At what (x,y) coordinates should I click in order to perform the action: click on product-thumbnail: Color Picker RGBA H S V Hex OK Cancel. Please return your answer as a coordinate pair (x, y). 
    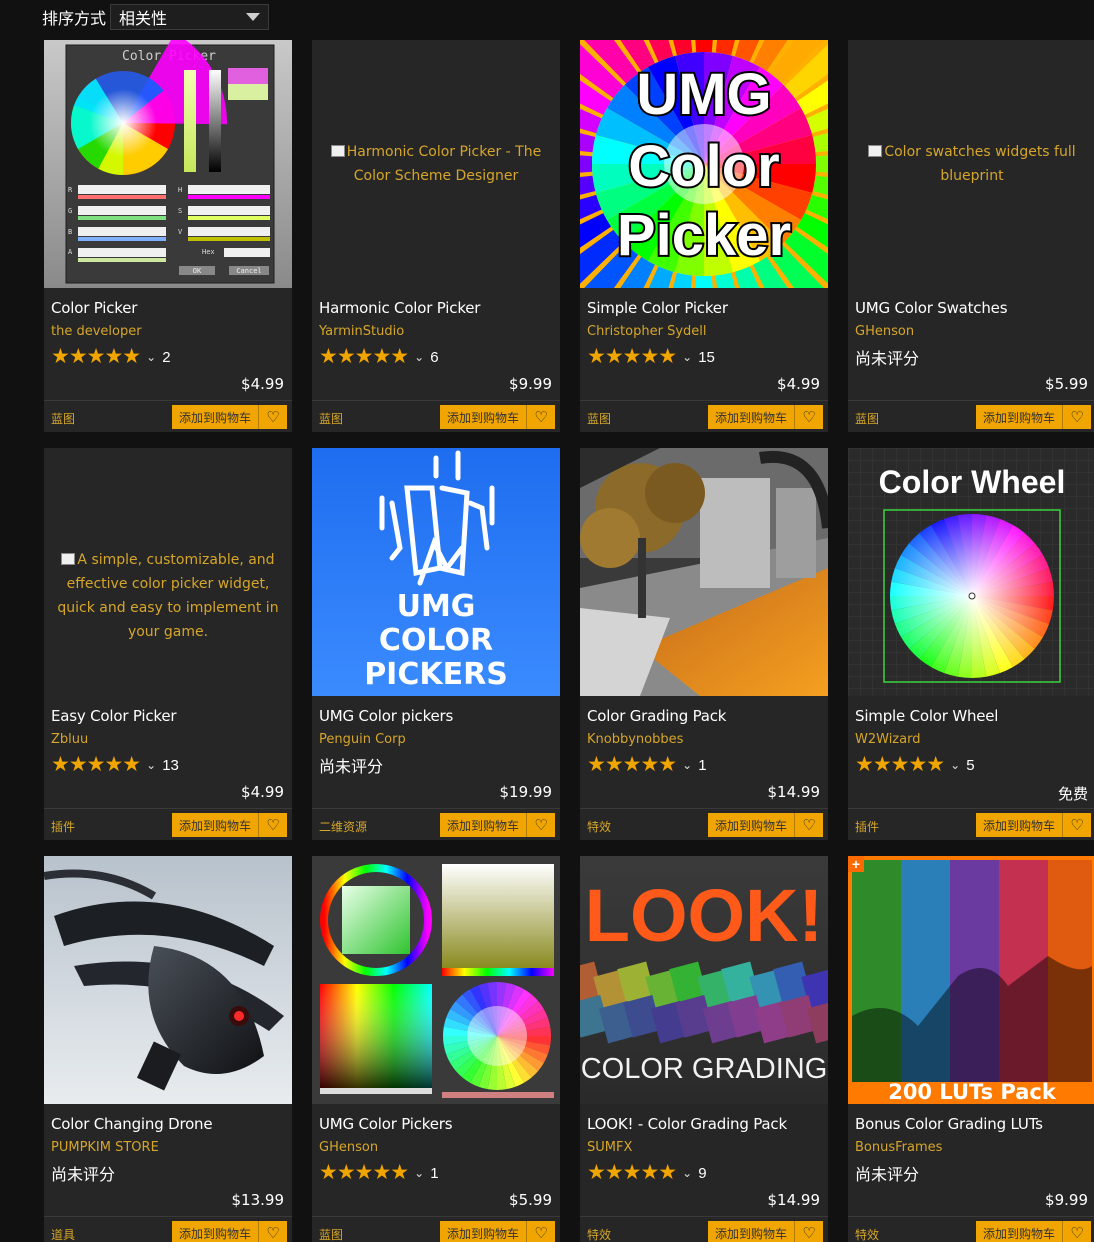
    Looking at the image, I should click on (168, 164).